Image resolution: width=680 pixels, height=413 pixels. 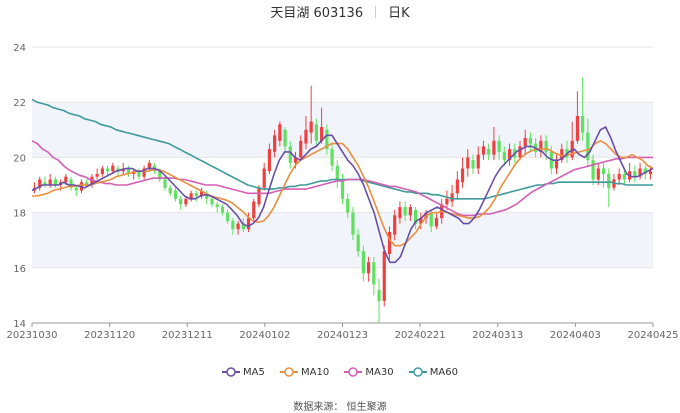 I want to click on y-tick-label: 18, so click(x=19, y=214).